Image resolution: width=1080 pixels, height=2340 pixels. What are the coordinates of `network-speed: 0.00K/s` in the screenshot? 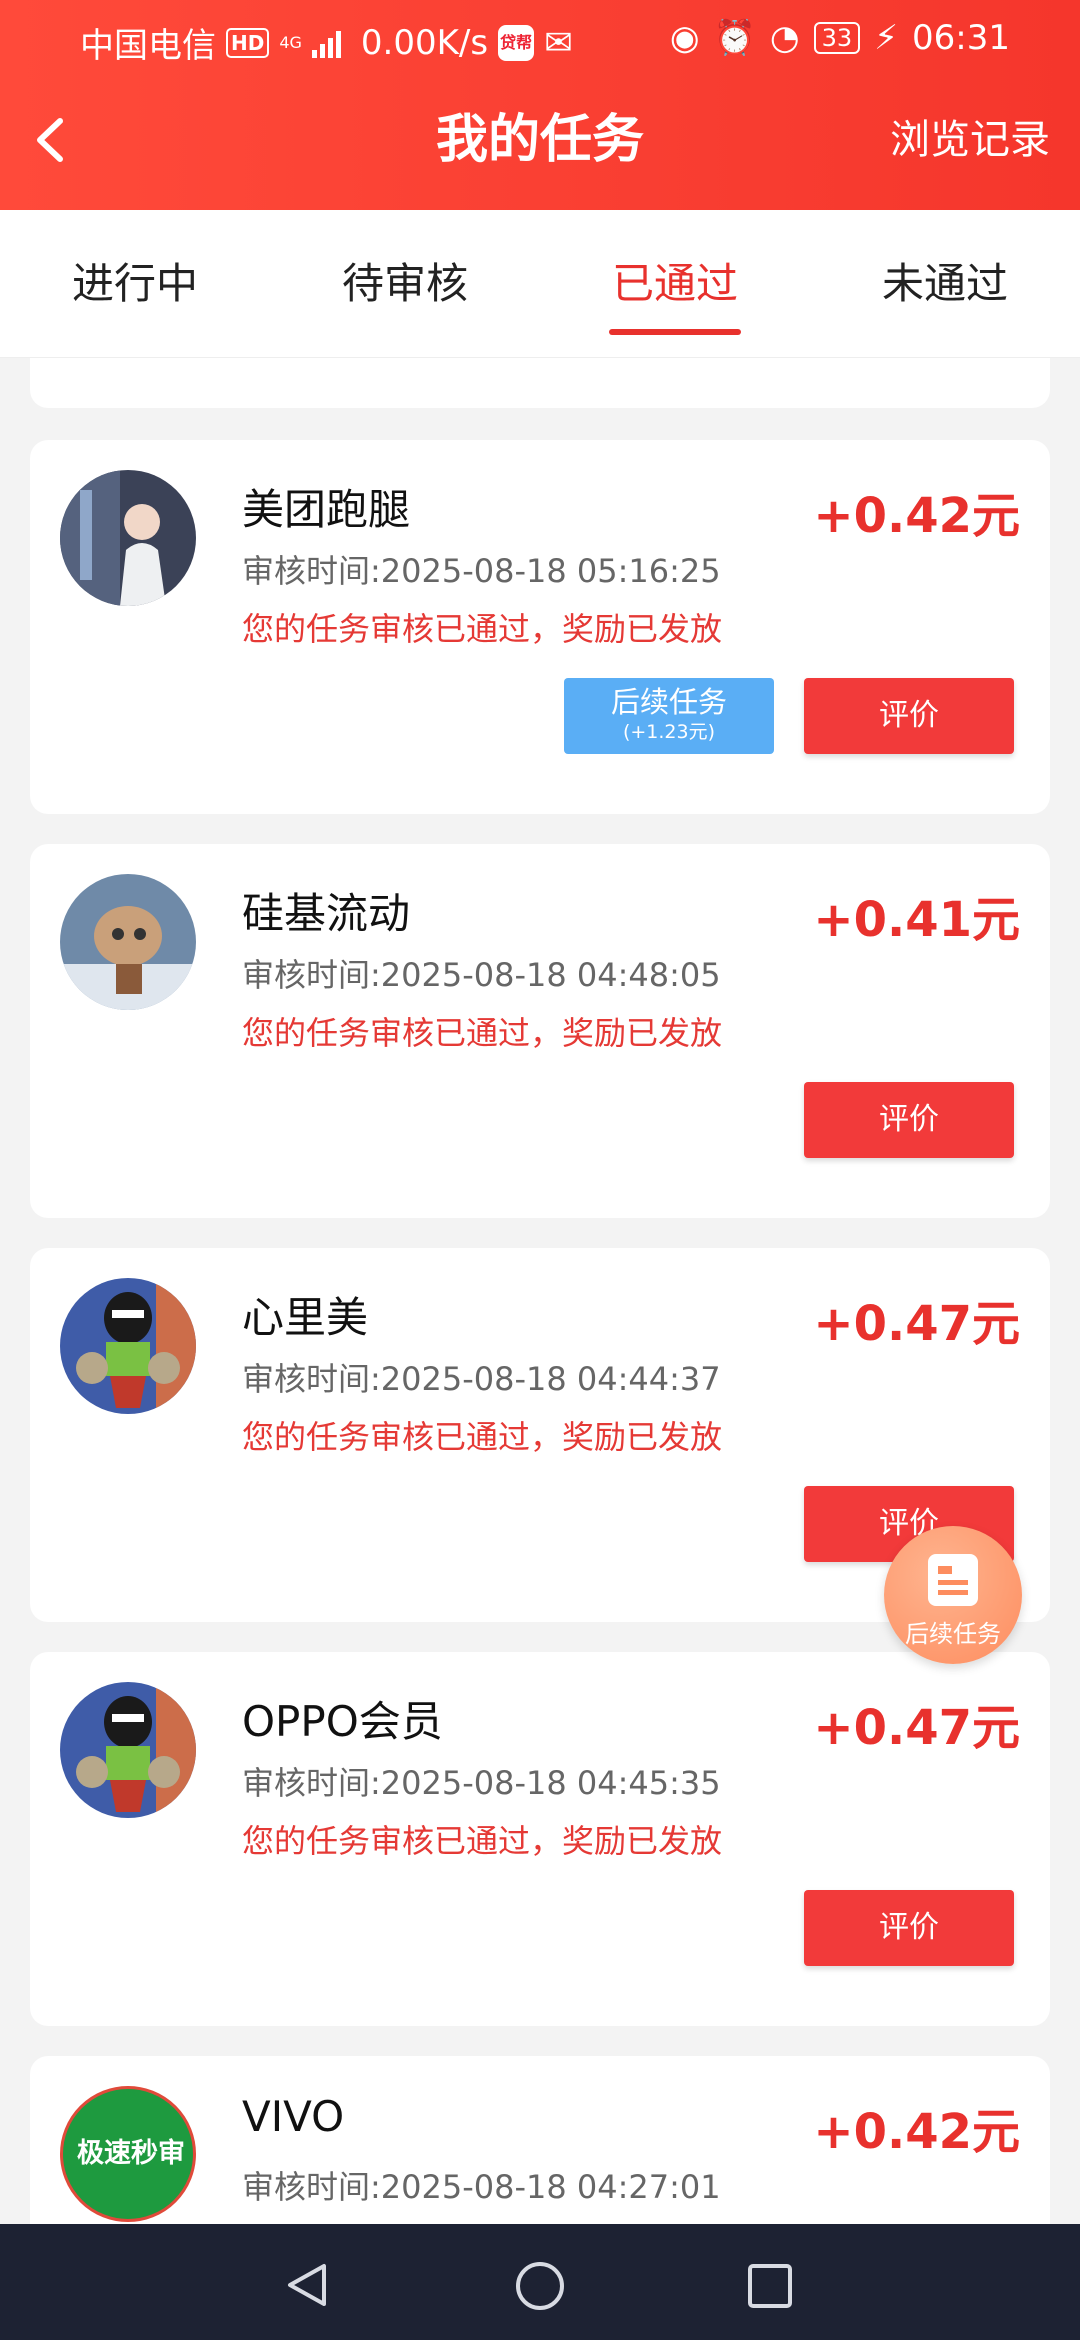 It's located at (424, 42).